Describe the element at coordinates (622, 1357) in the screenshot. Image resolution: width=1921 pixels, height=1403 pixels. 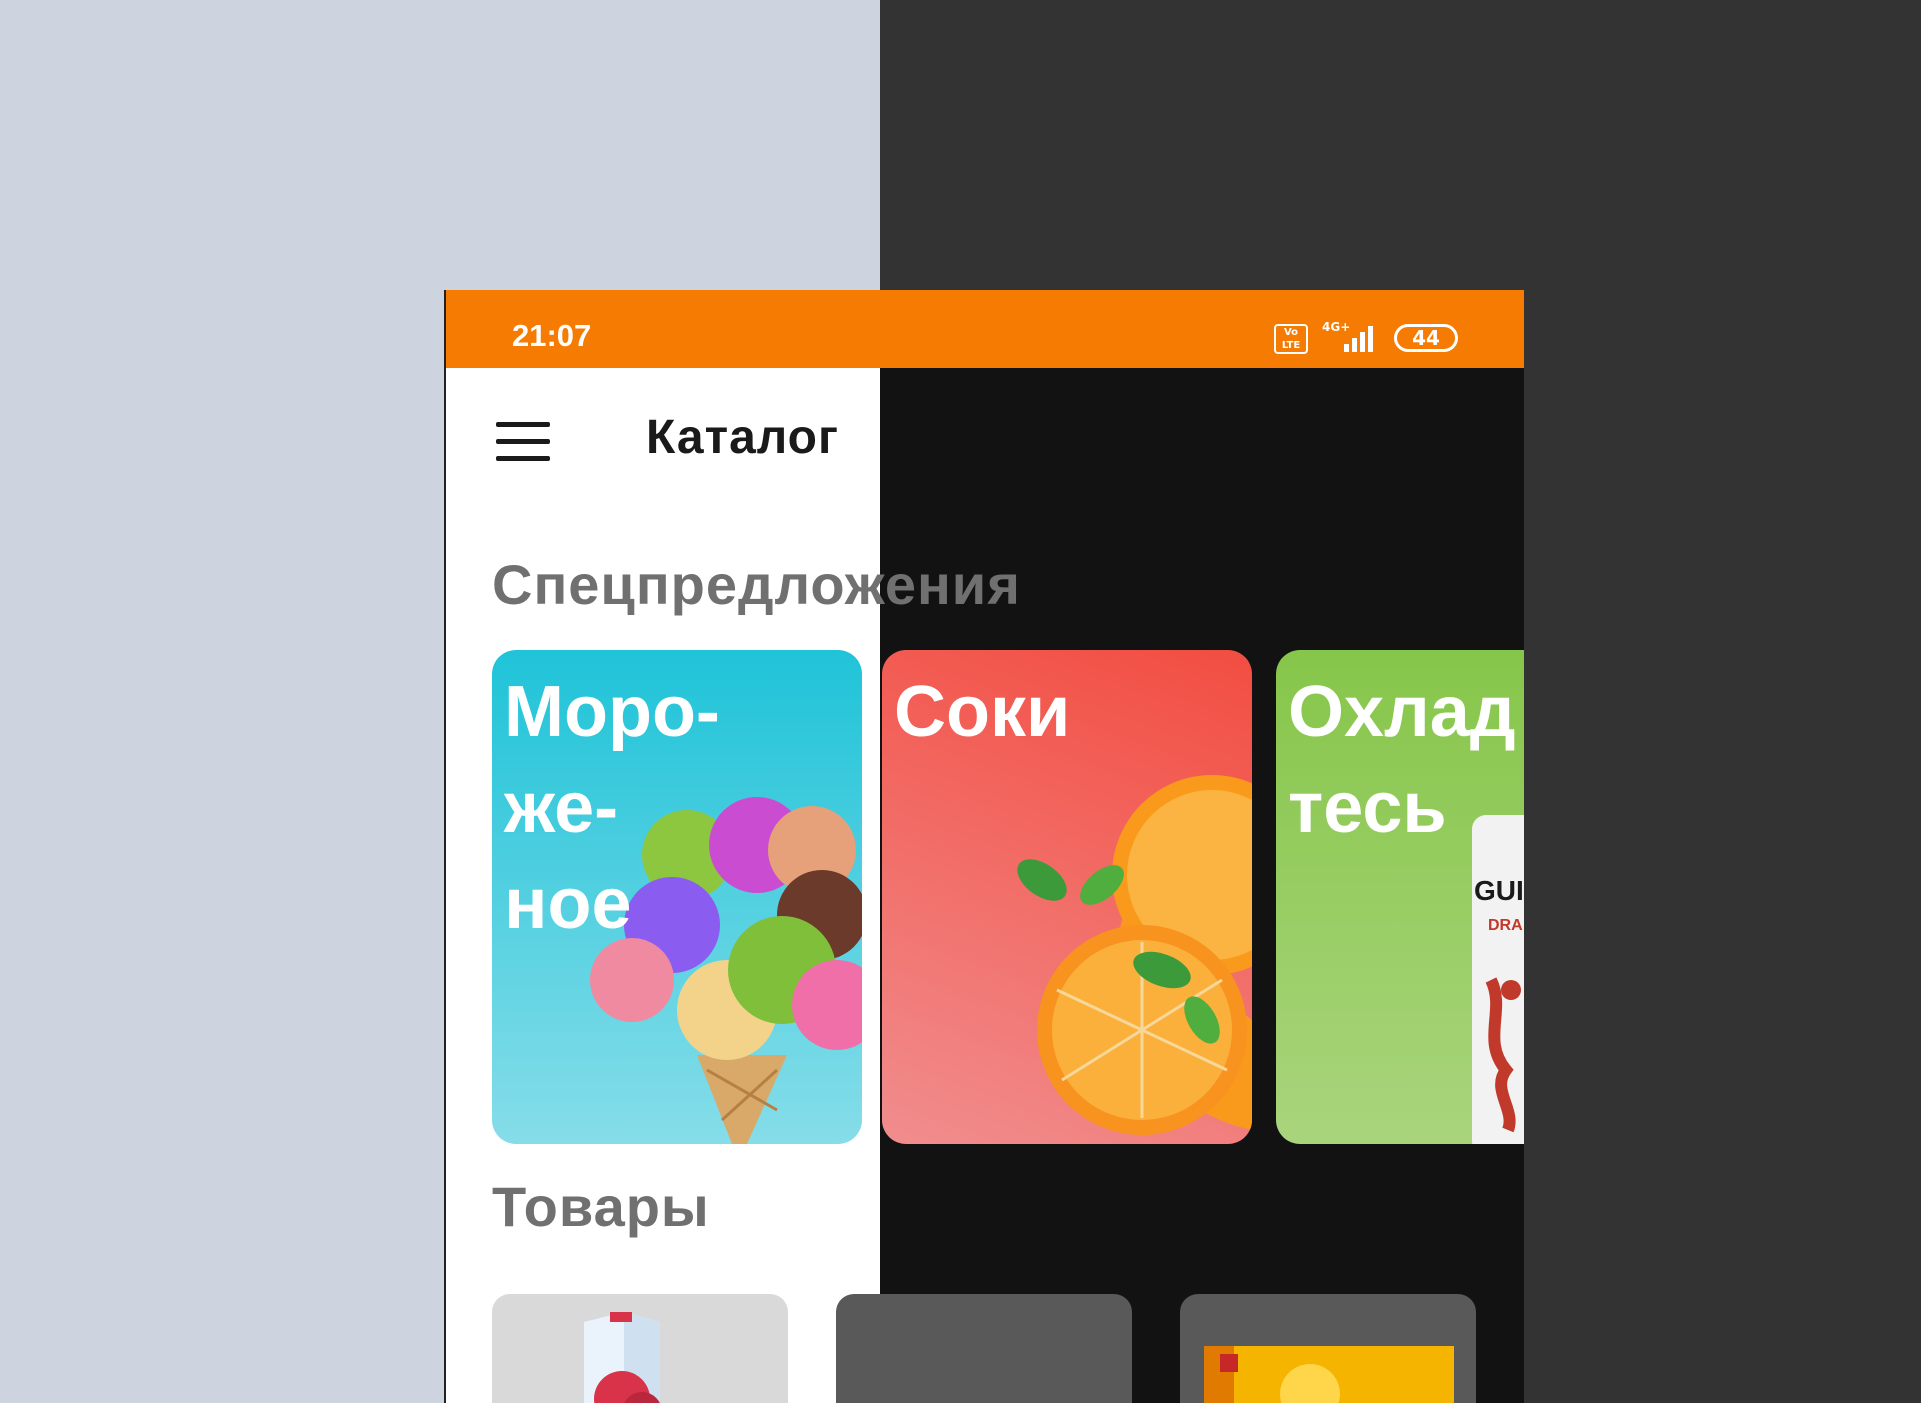
I see `juice-carton-image` at that location.